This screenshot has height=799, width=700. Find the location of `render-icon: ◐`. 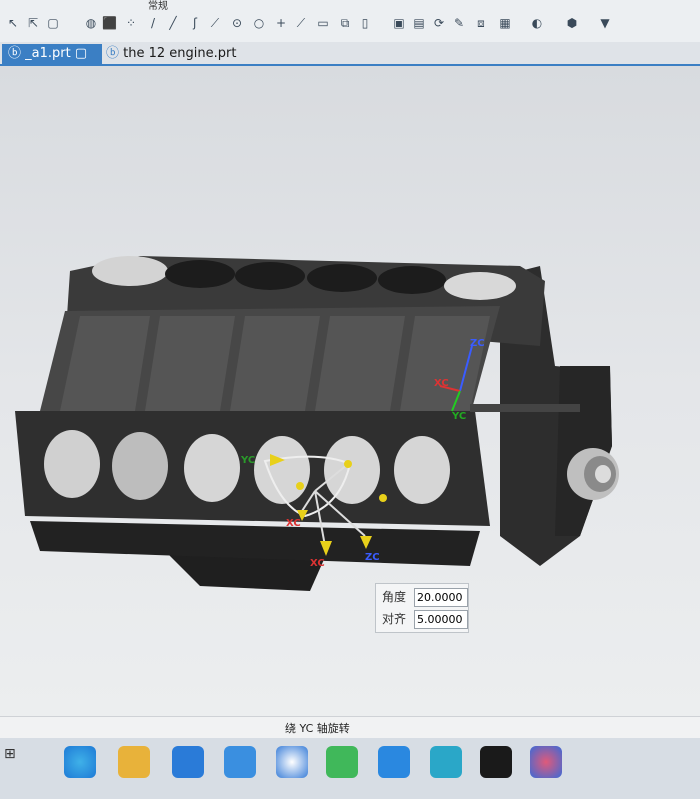

render-icon: ◐ is located at coordinates (537, 23).